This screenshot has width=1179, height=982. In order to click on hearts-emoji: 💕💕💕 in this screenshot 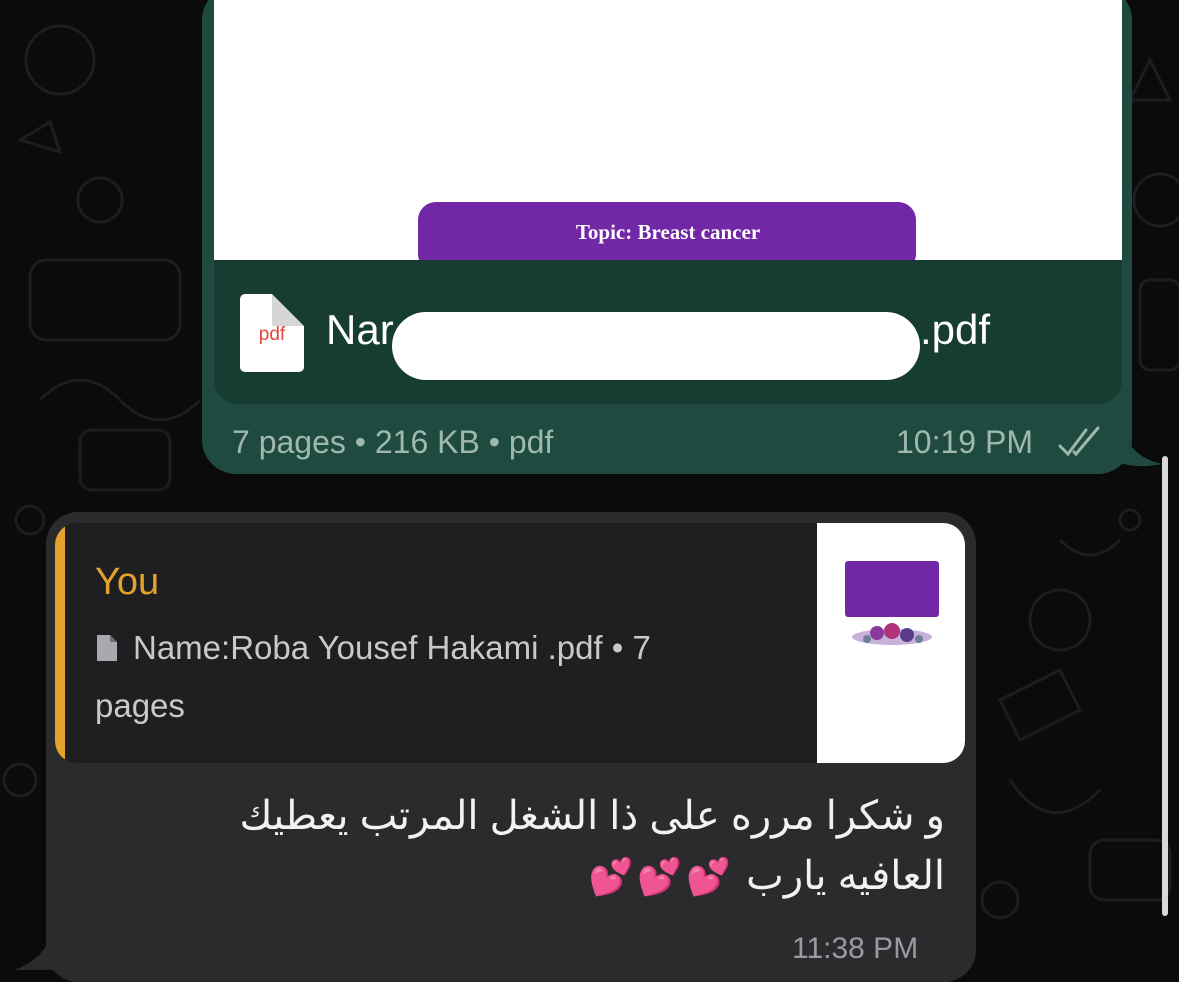, I will do `click(662, 876)`.